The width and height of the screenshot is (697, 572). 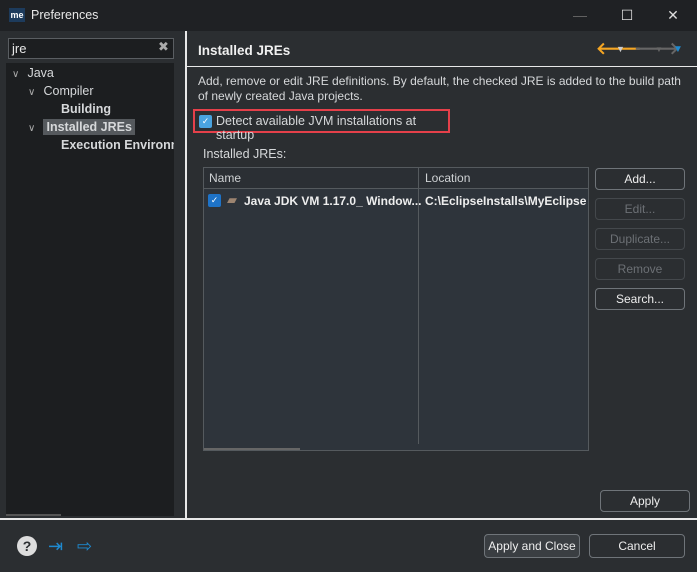 I want to click on column-header-location: Location, so click(x=447, y=178).